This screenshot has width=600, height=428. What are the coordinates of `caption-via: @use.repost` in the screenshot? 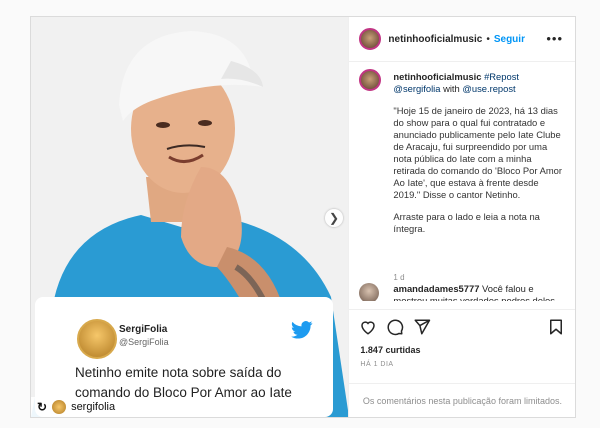 It's located at (488, 88).